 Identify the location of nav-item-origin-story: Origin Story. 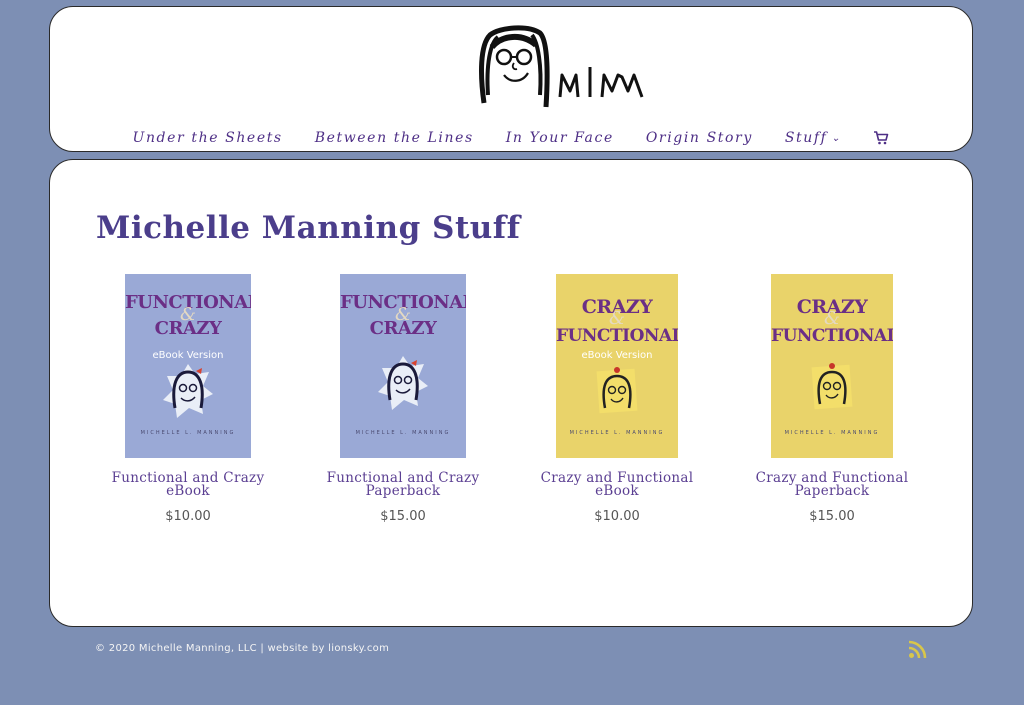
(699, 138).